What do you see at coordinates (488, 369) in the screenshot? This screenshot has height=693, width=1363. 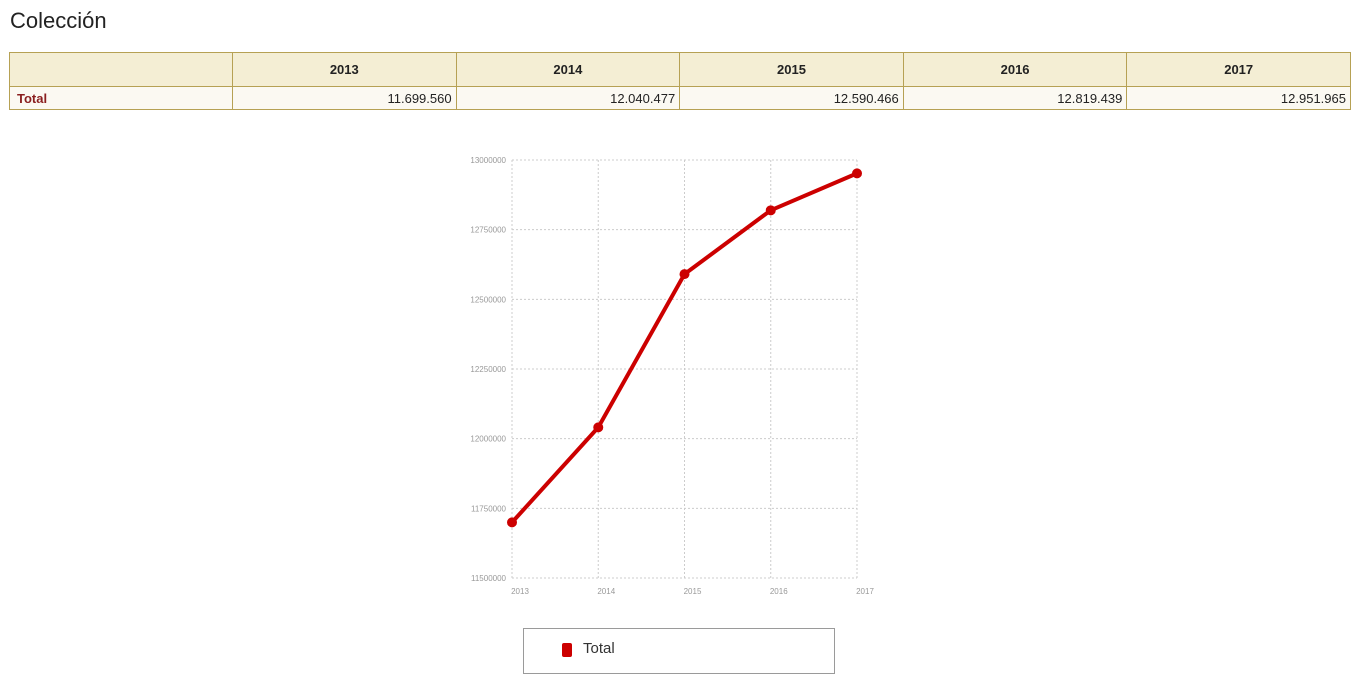 I see `y-tick-label: 12250000` at bounding box center [488, 369].